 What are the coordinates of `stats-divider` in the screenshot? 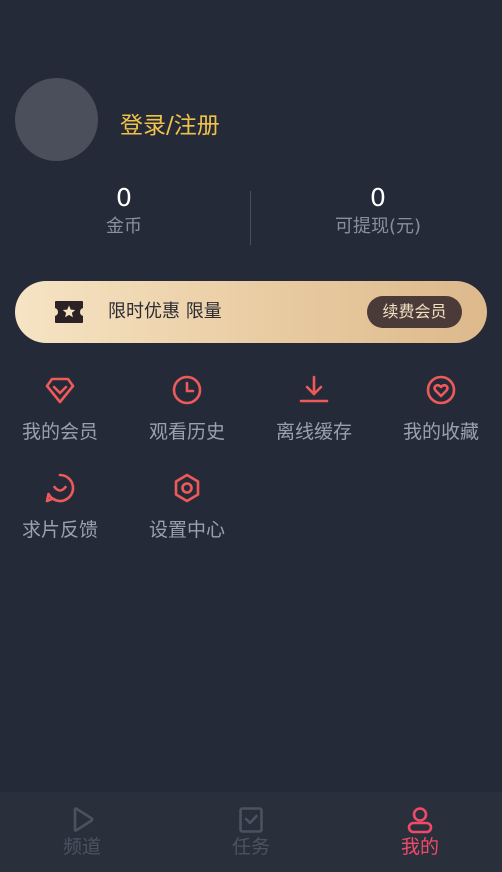 It's located at (250, 218).